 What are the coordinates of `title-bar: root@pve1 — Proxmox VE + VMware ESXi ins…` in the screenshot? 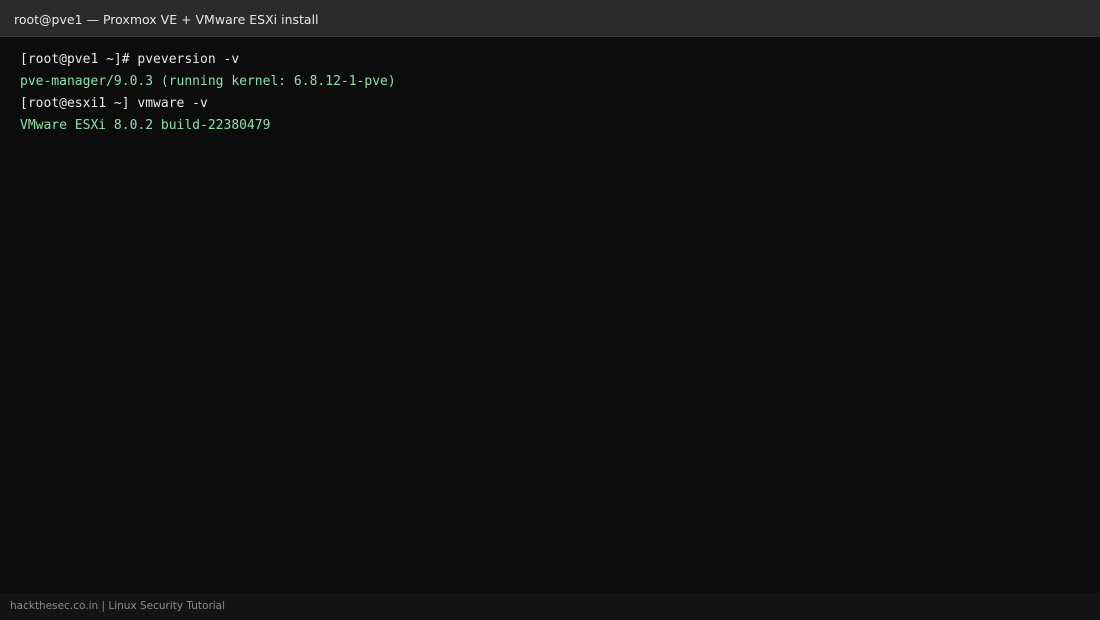 It's located at (550, 18).